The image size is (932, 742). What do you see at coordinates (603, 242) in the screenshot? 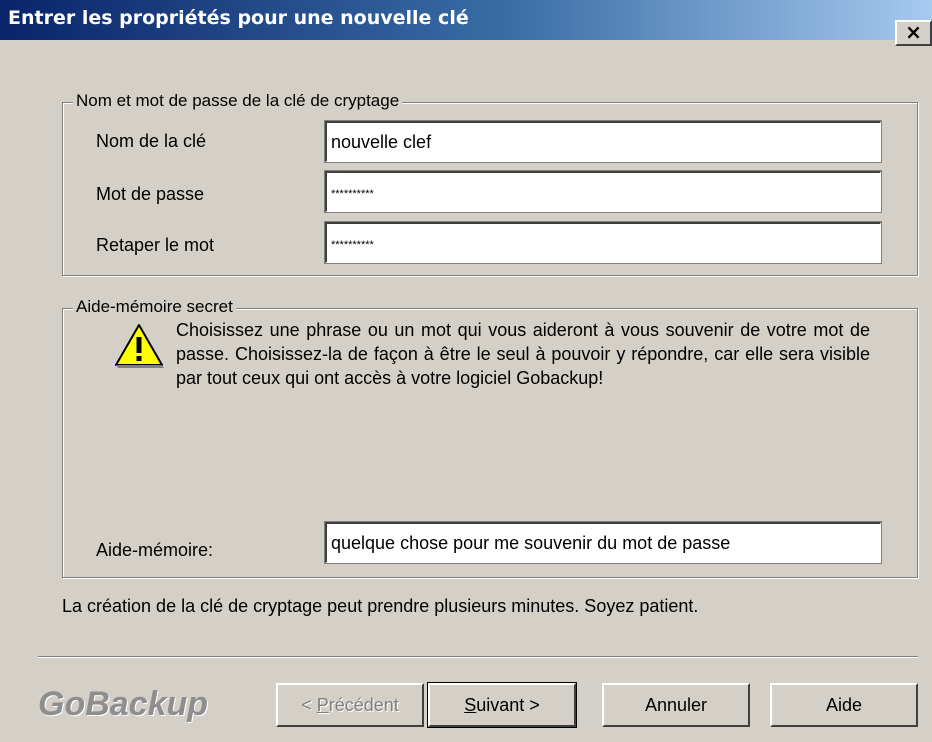
I see `retype-password-input` at bounding box center [603, 242].